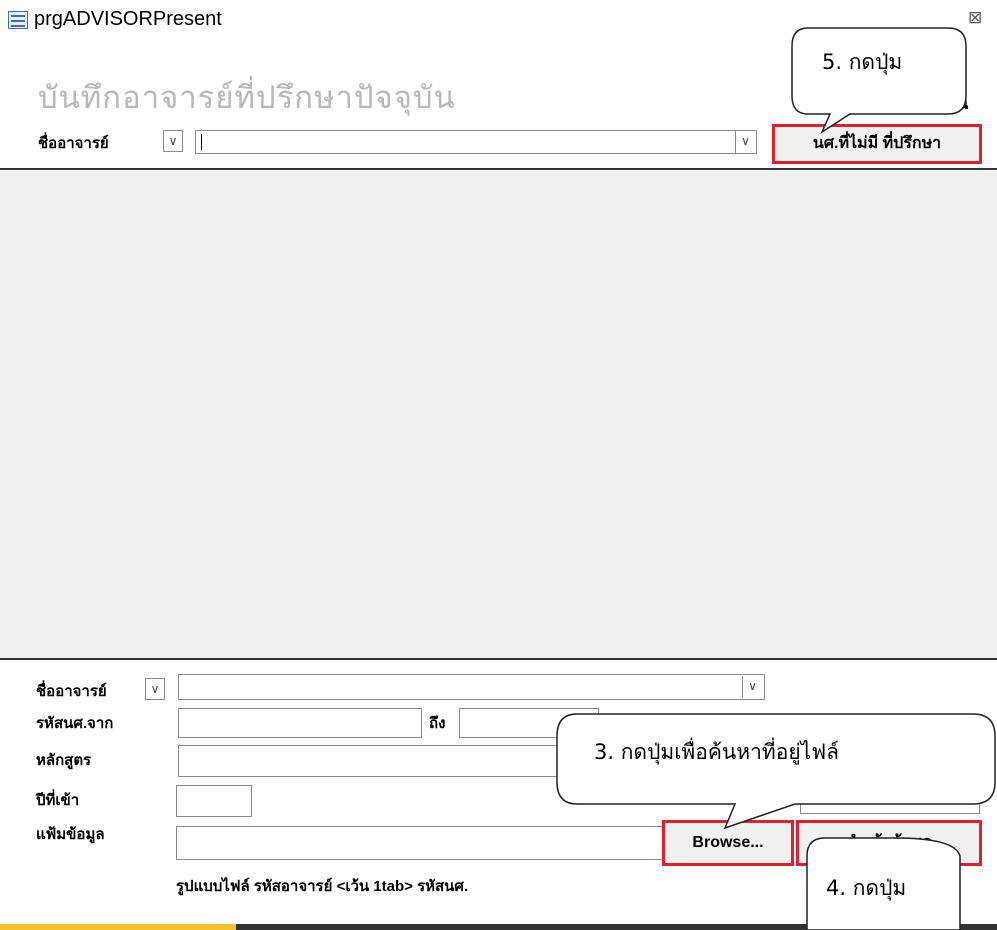 The image size is (997, 930). Describe the element at coordinates (388, 761) in the screenshot. I see `curriculum-input` at that location.